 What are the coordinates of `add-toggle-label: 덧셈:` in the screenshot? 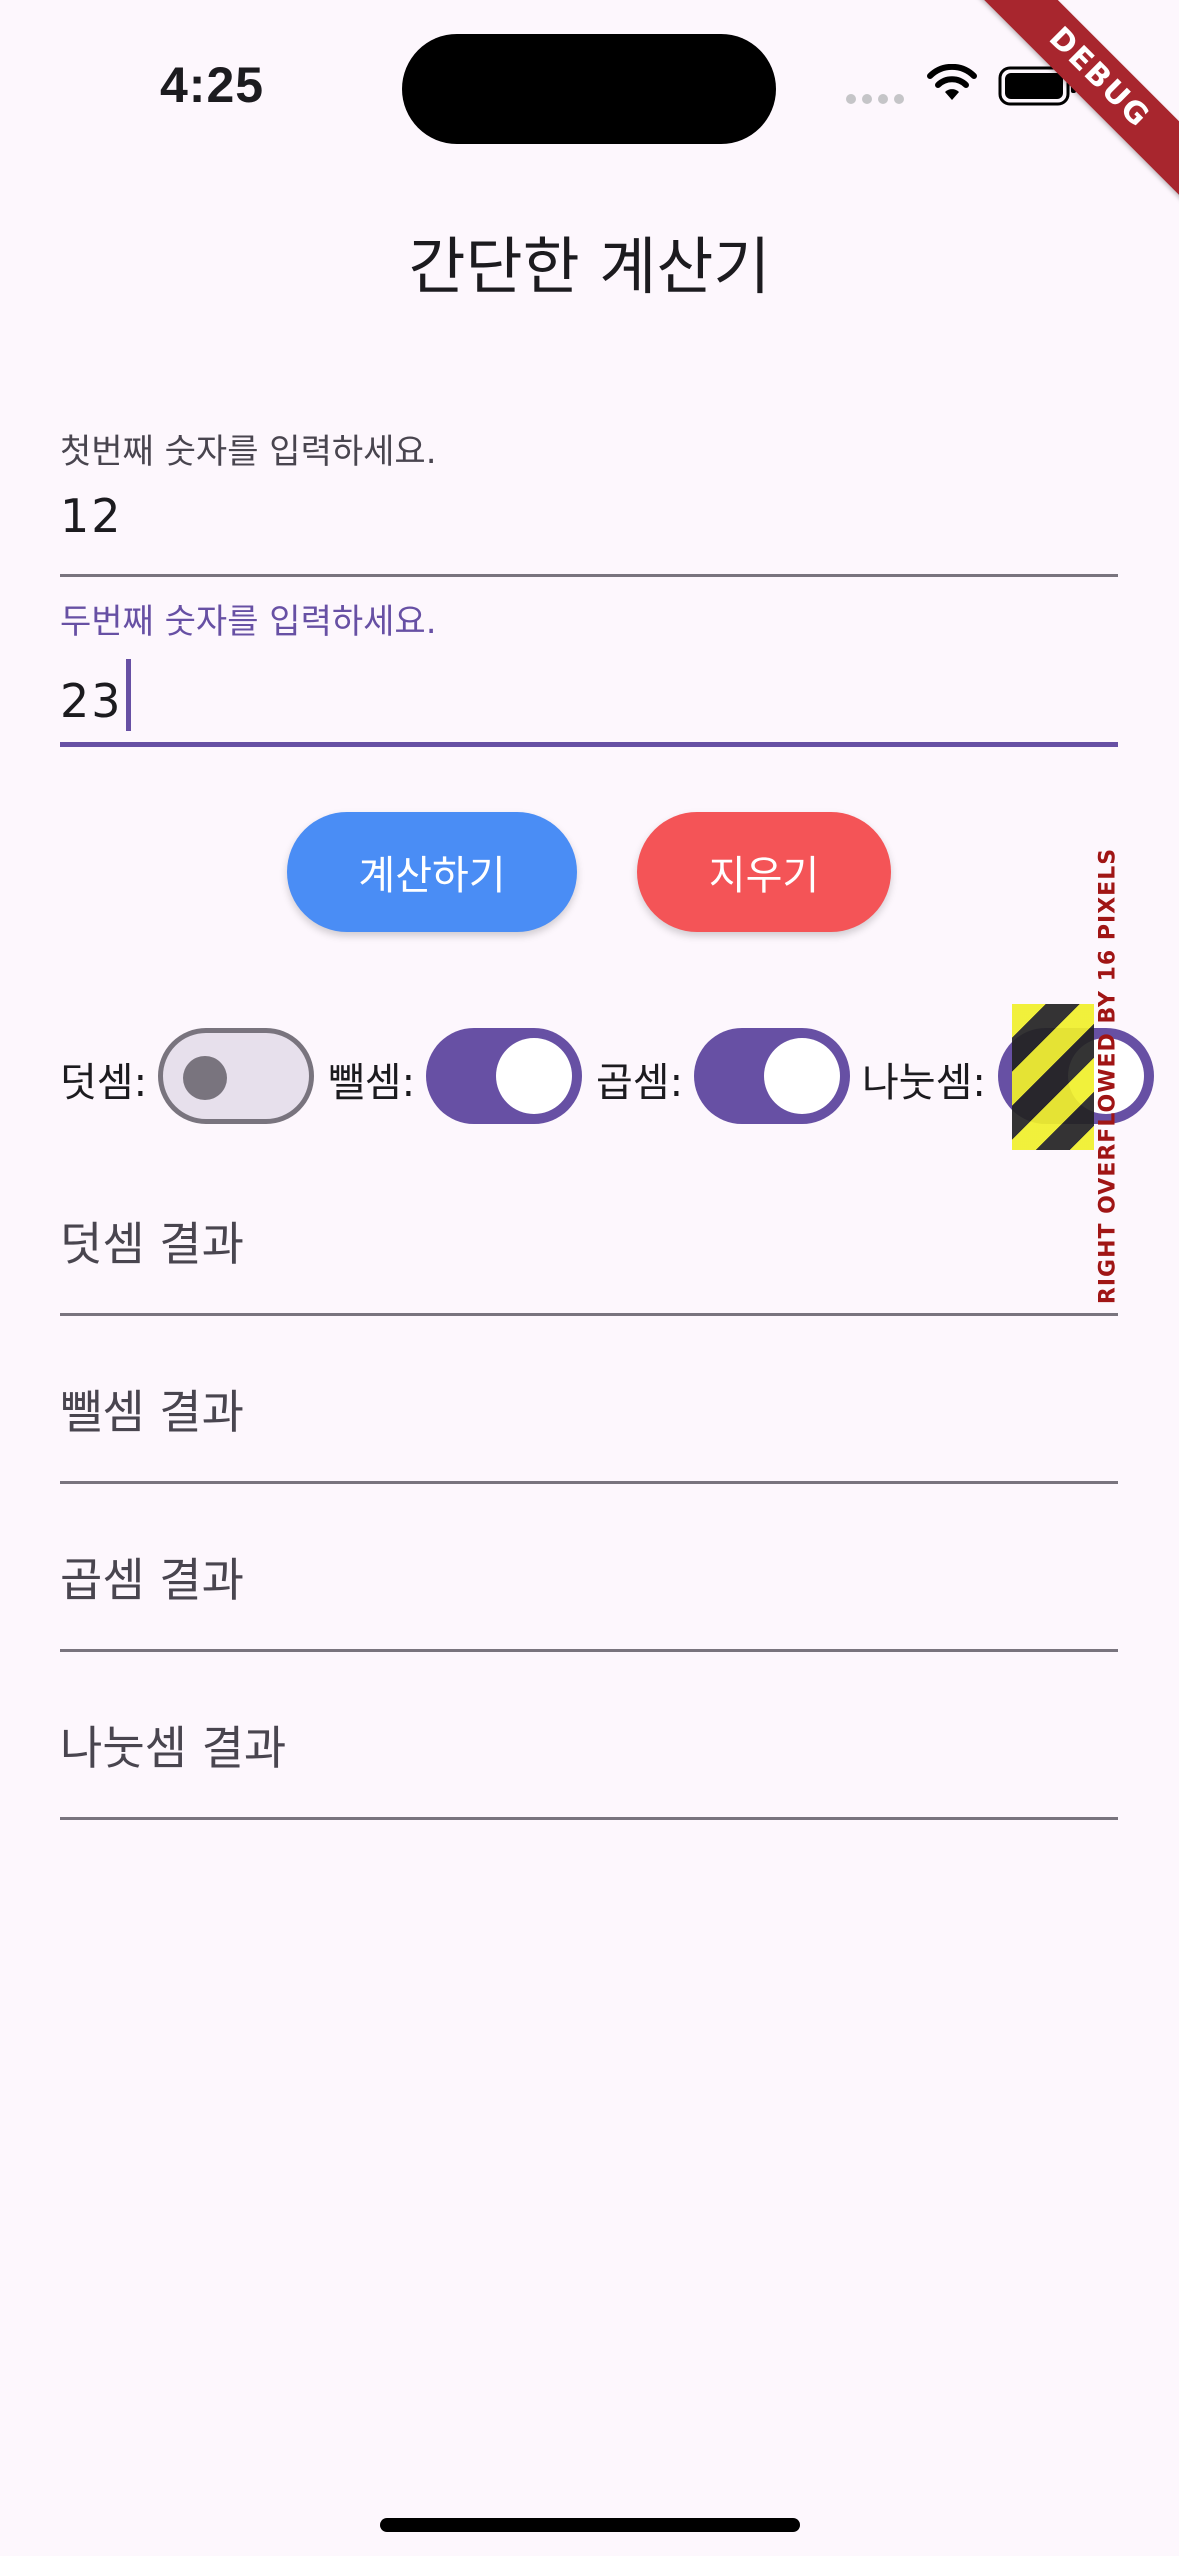 It's located at (104, 1083).